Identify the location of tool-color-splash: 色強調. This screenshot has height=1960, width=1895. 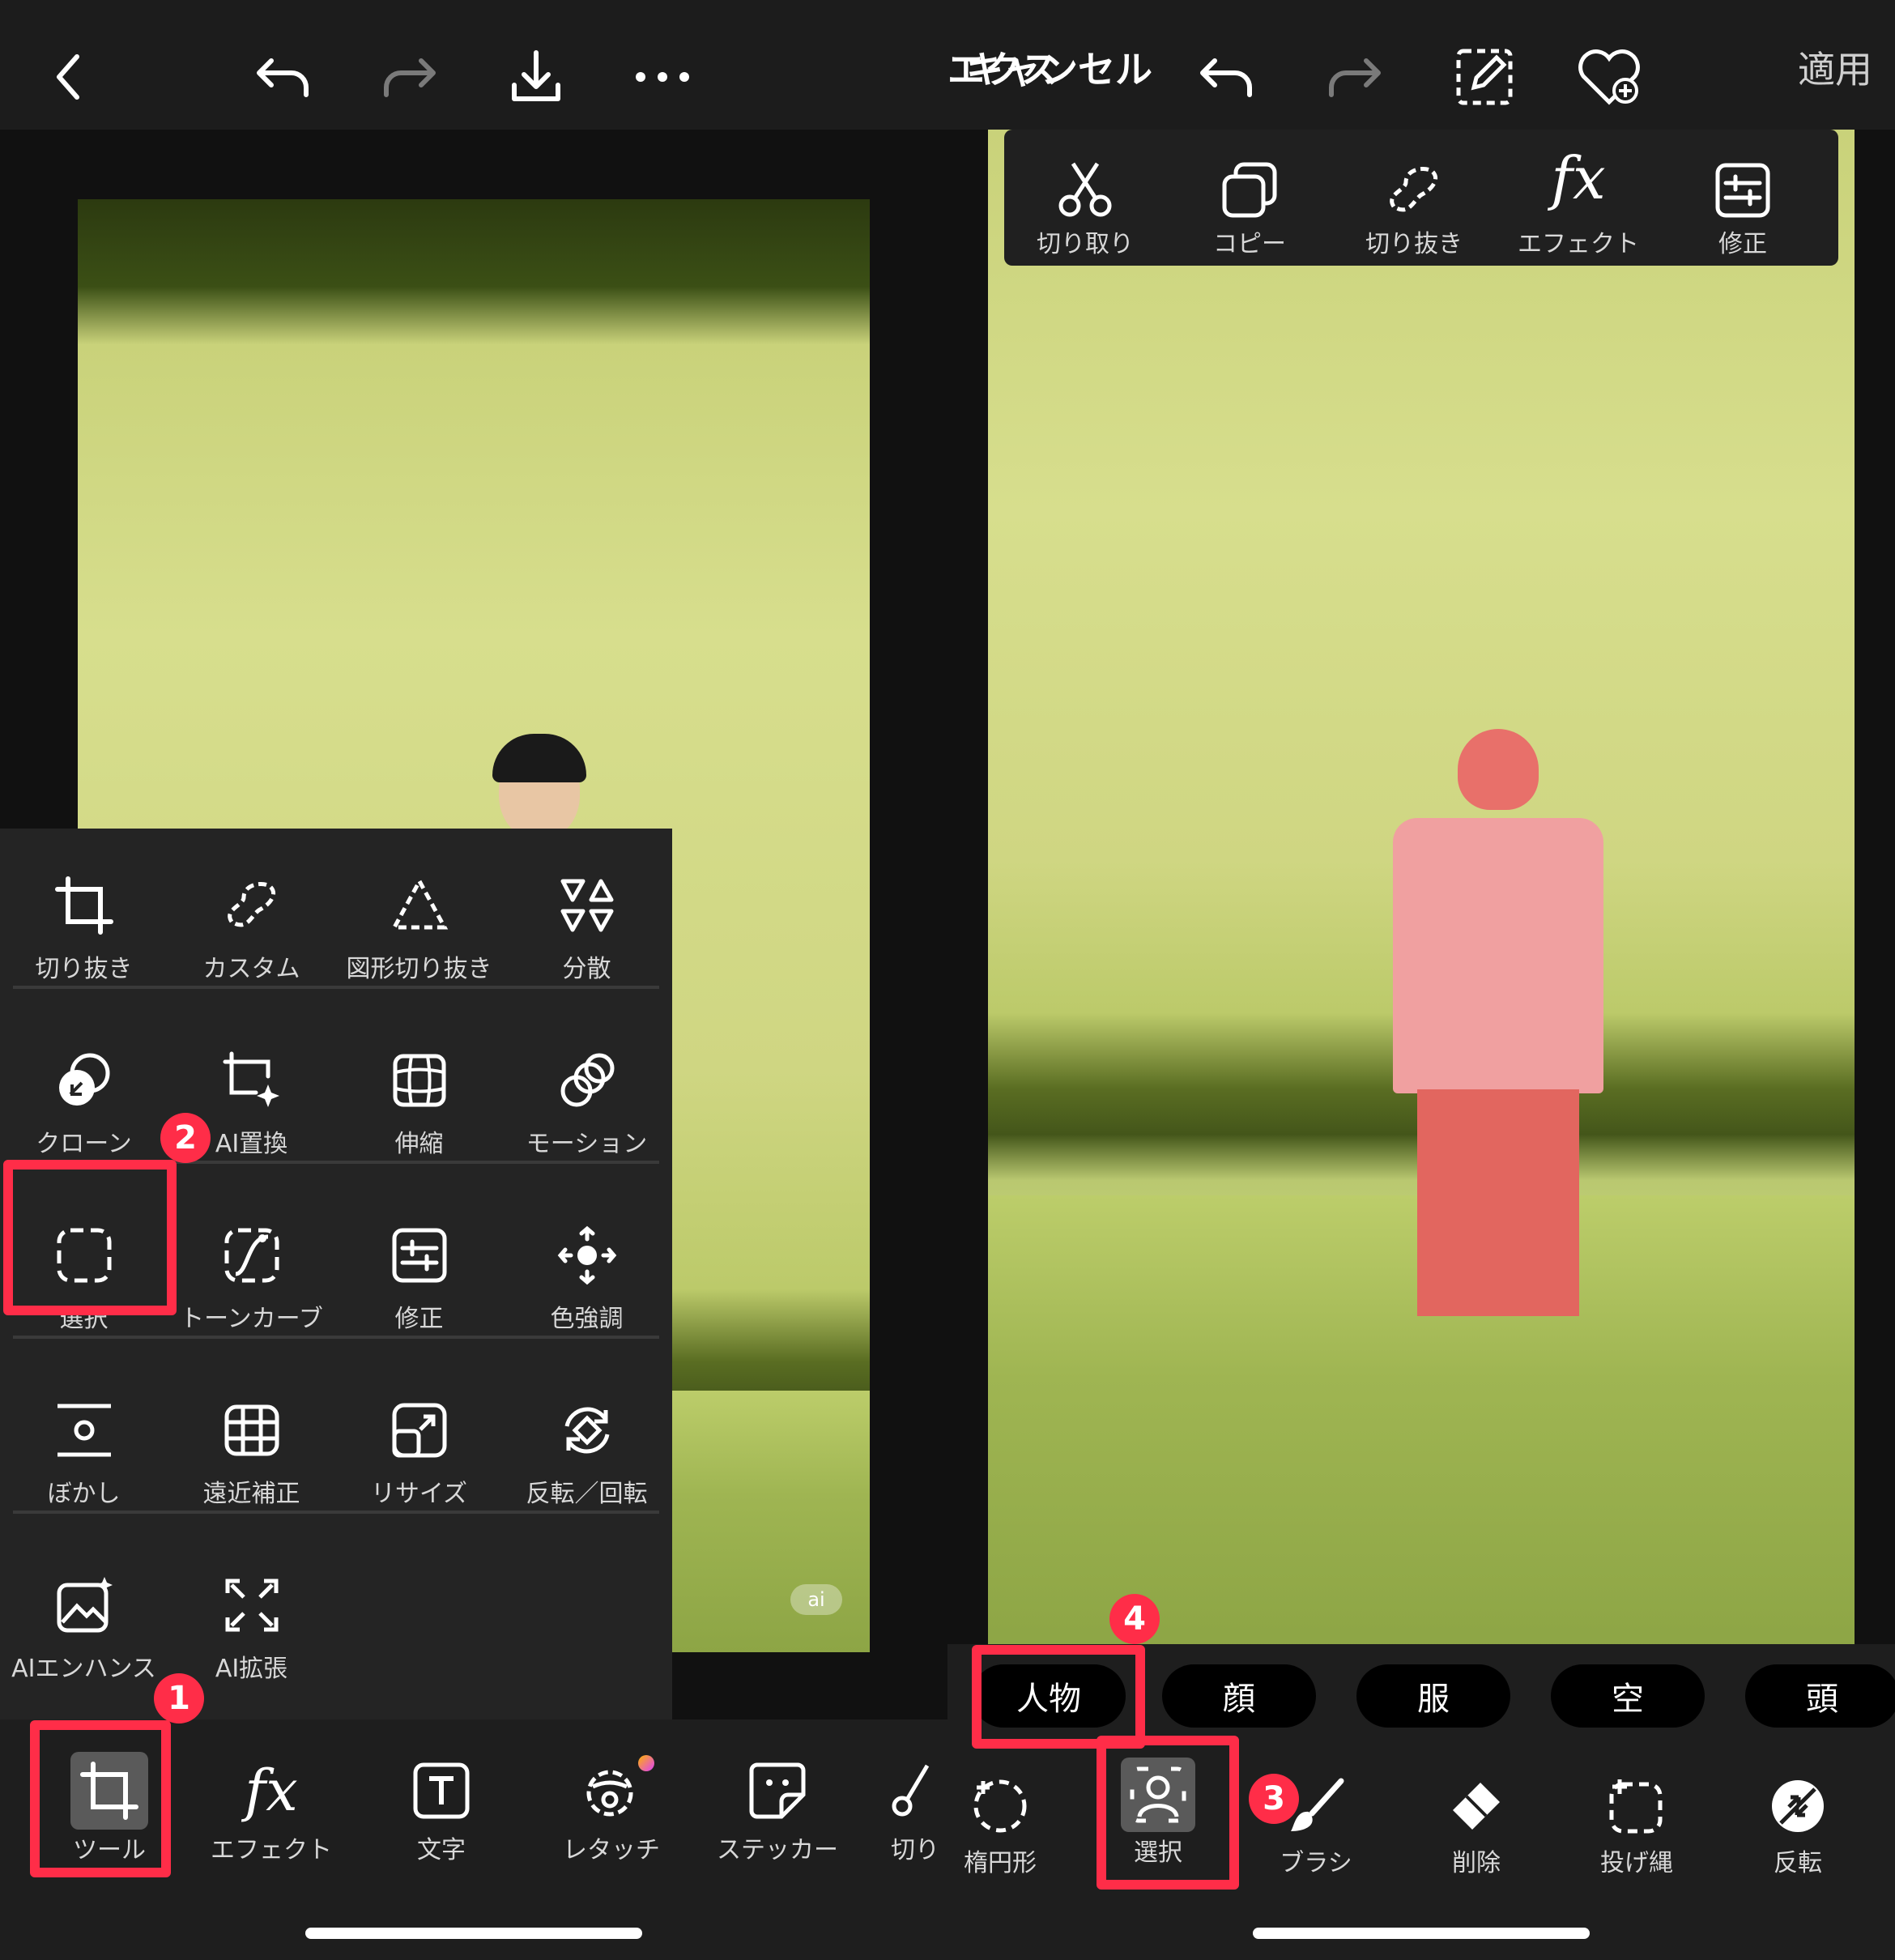
(587, 1284).